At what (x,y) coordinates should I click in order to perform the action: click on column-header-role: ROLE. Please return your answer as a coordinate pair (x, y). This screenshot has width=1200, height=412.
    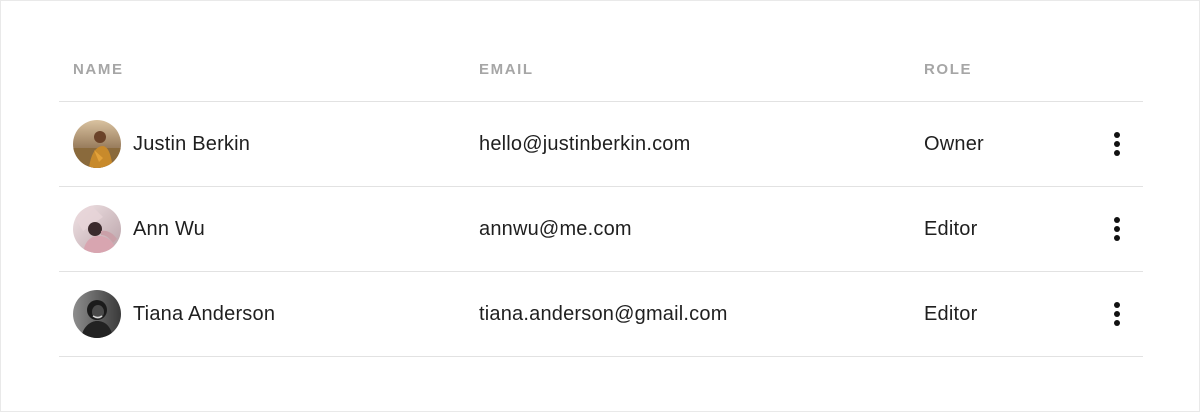
    Looking at the image, I should click on (948, 69).